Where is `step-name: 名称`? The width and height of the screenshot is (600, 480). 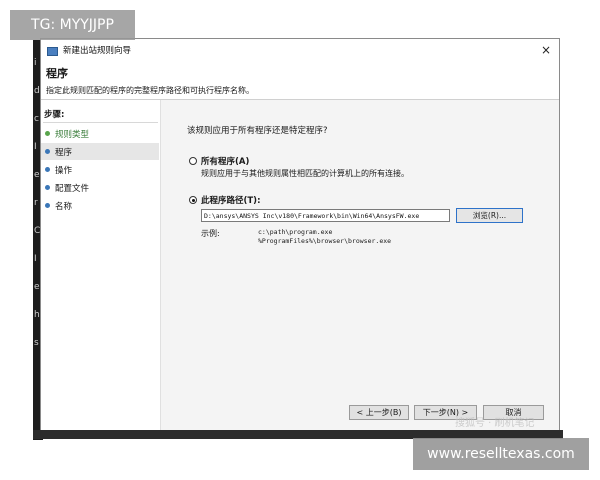
step-name: 名称 is located at coordinates (100, 205).